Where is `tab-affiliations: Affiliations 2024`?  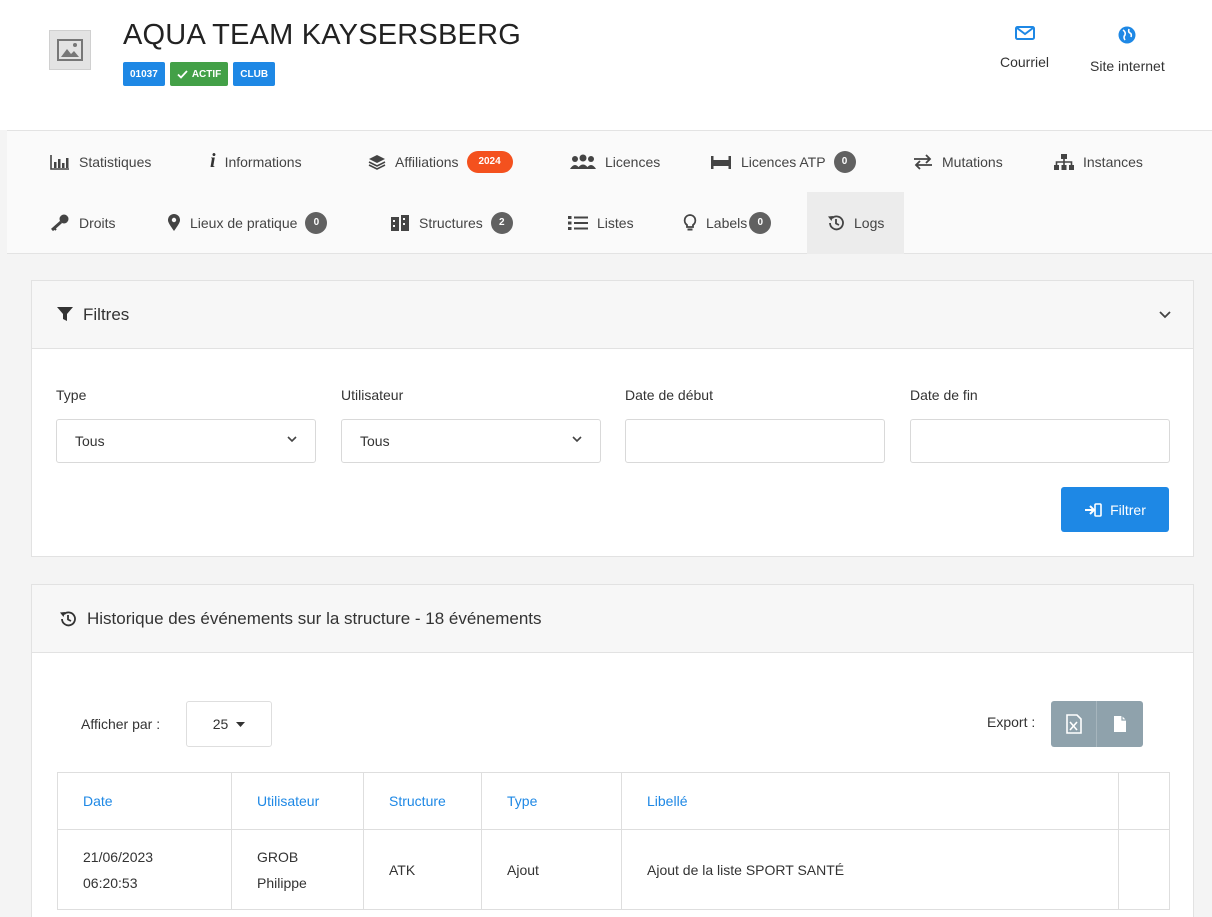 tab-affiliations: Affiliations 2024 is located at coordinates (440, 161).